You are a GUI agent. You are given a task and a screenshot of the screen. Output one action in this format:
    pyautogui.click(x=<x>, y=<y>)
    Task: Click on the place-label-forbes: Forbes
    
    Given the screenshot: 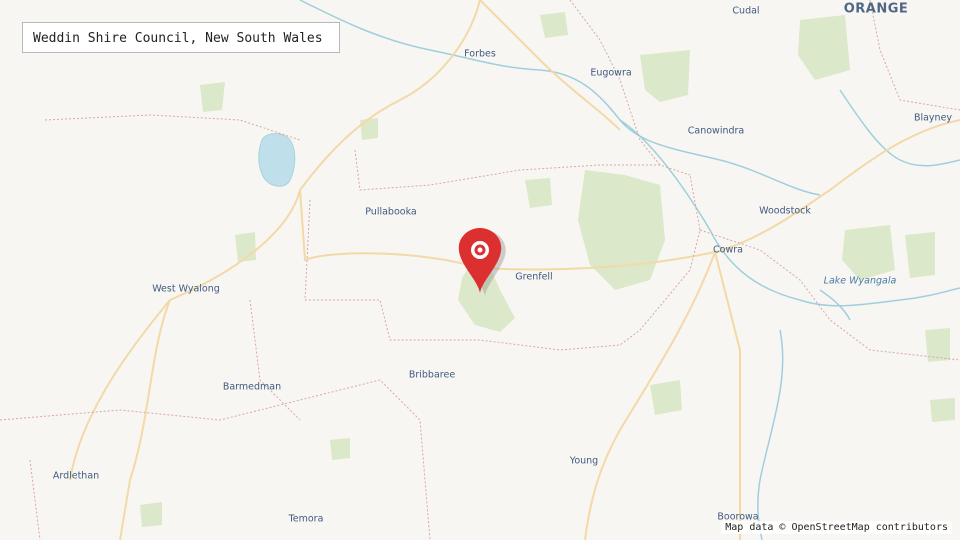 What is the action you would take?
    pyautogui.click(x=480, y=54)
    